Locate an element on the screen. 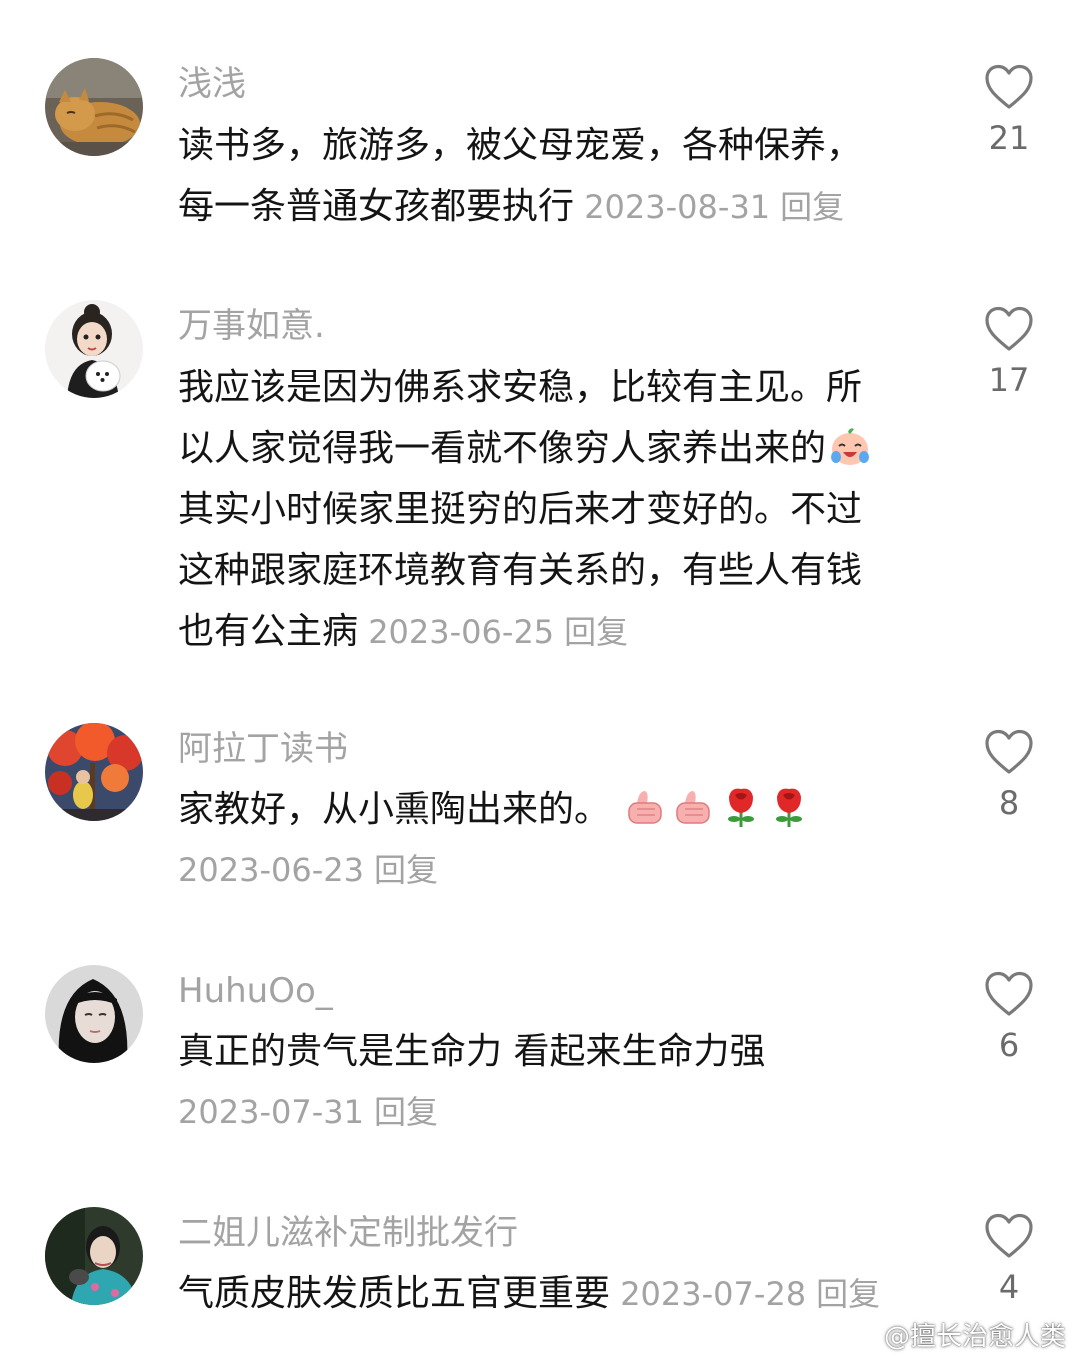  comment-line: 以人家觉得我一看就不像穷人家养出来的 is located at coordinates (502, 448).